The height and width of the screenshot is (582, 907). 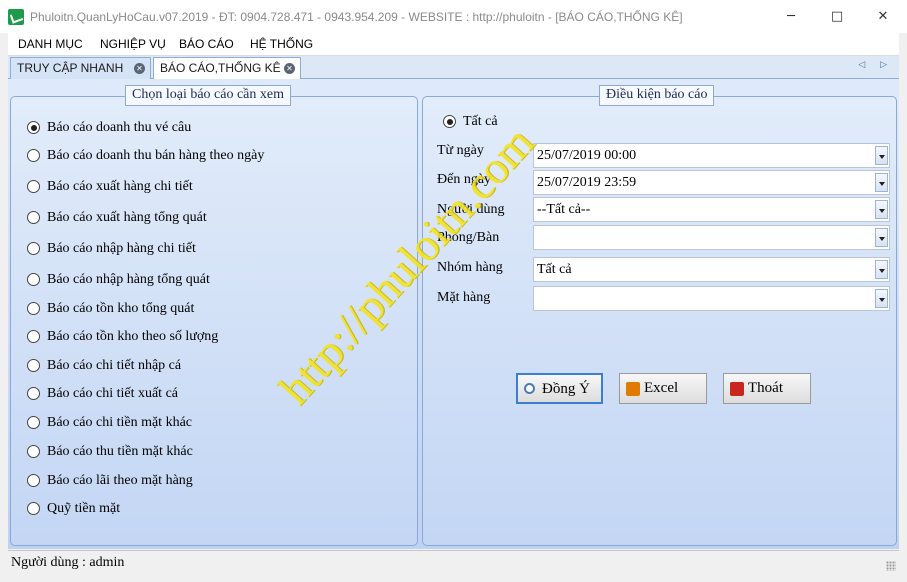 What do you see at coordinates (566, 389) in the screenshot?
I see `ok-button-label: Đồng Ý` at bounding box center [566, 389].